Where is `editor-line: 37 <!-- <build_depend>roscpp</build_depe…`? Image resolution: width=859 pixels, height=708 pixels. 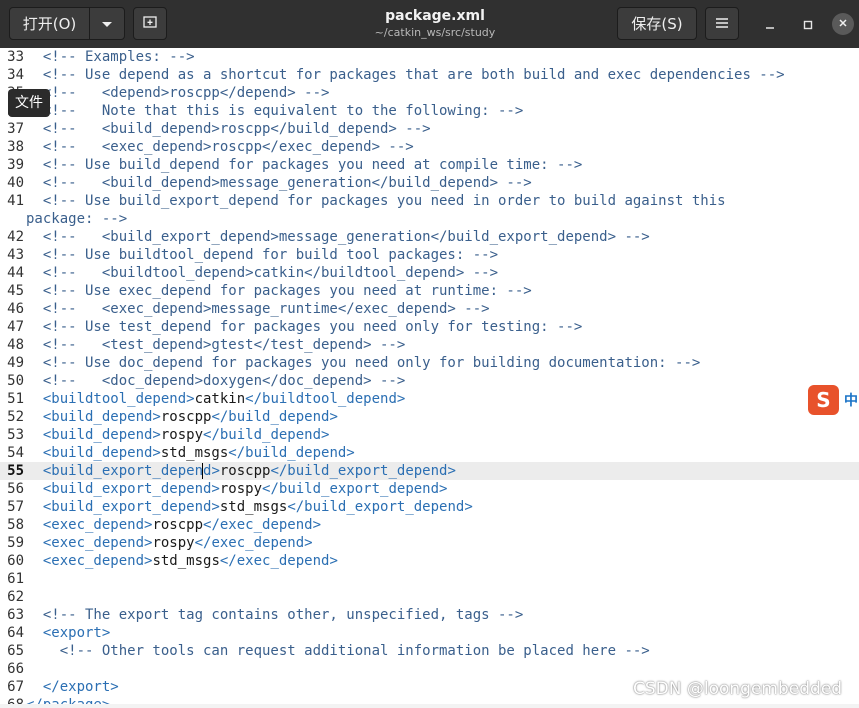 editor-line: 37 <!-- <build_depend>roscpp</build_depe… is located at coordinates (429, 129).